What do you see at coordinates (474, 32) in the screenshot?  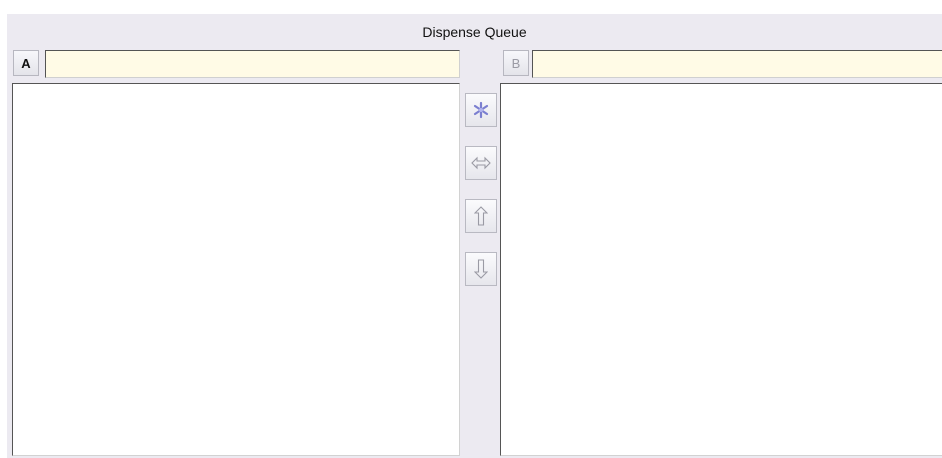 I see `panel-title: Dispense Queue` at bounding box center [474, 32].